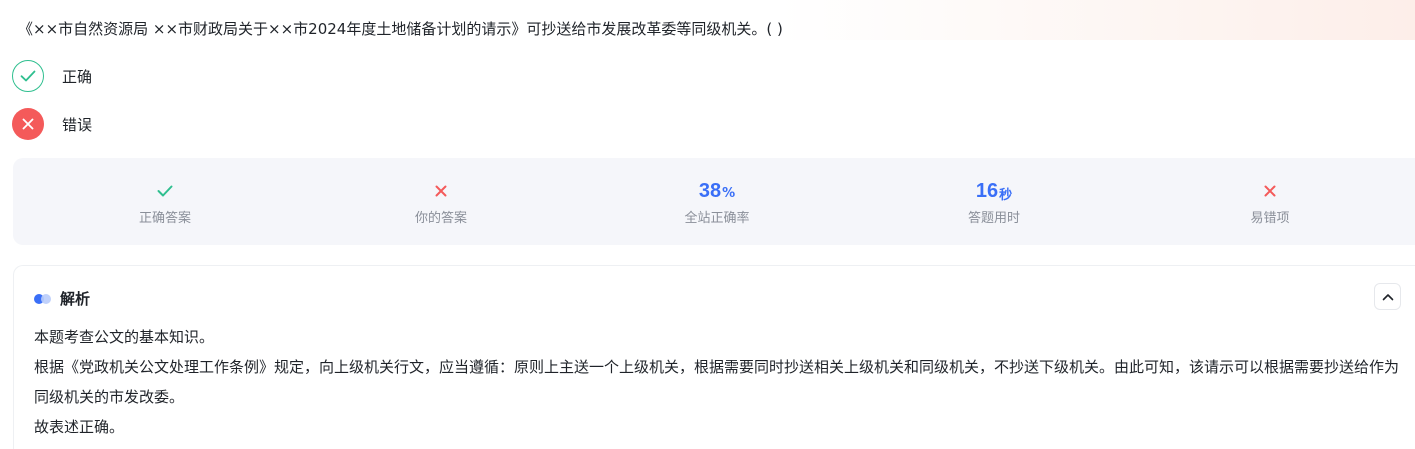  I want to click on check-circle-icon, so click(28, 76).